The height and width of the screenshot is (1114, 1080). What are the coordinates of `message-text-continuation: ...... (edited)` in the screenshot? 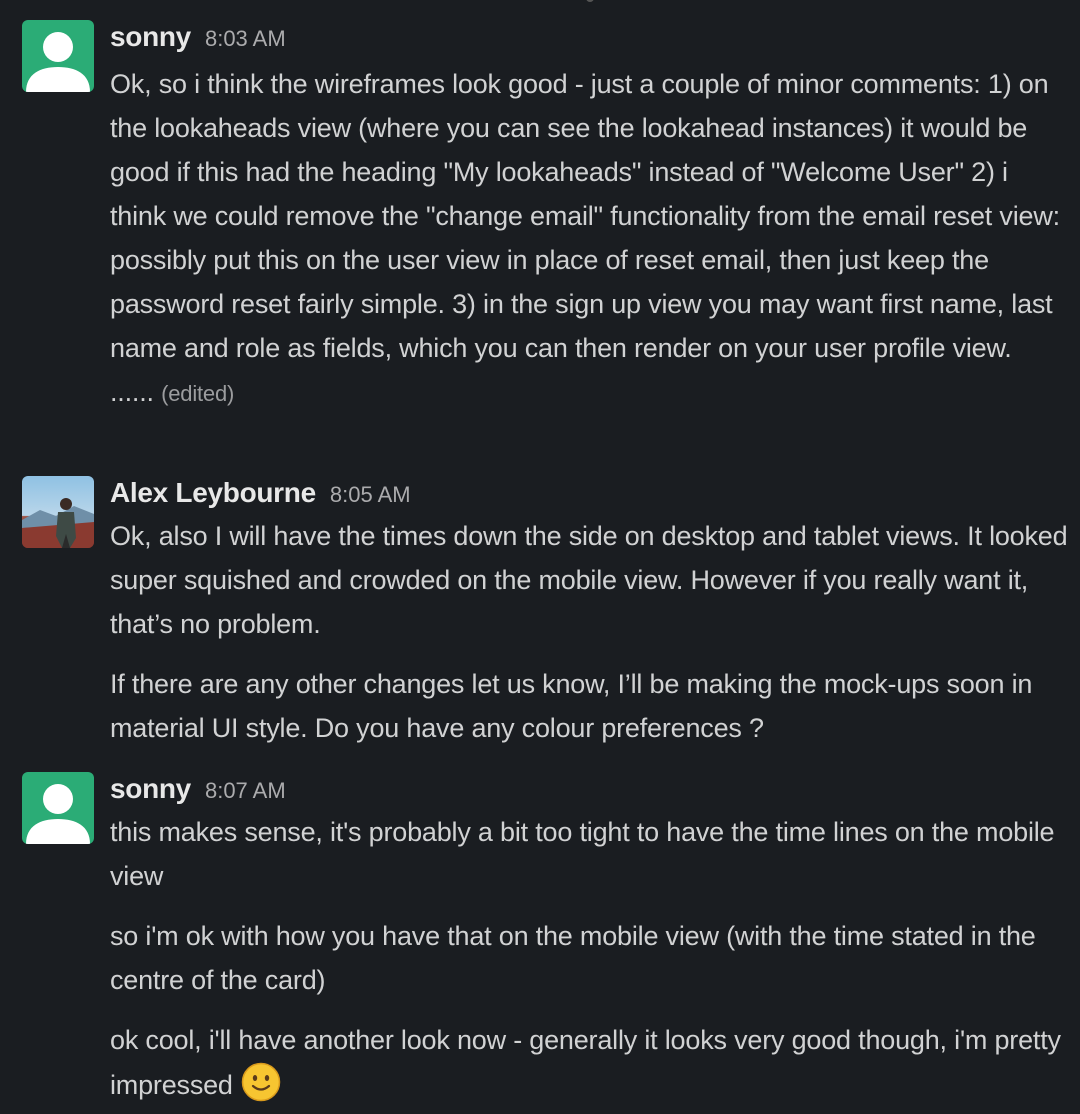 It's located at (590, 393).